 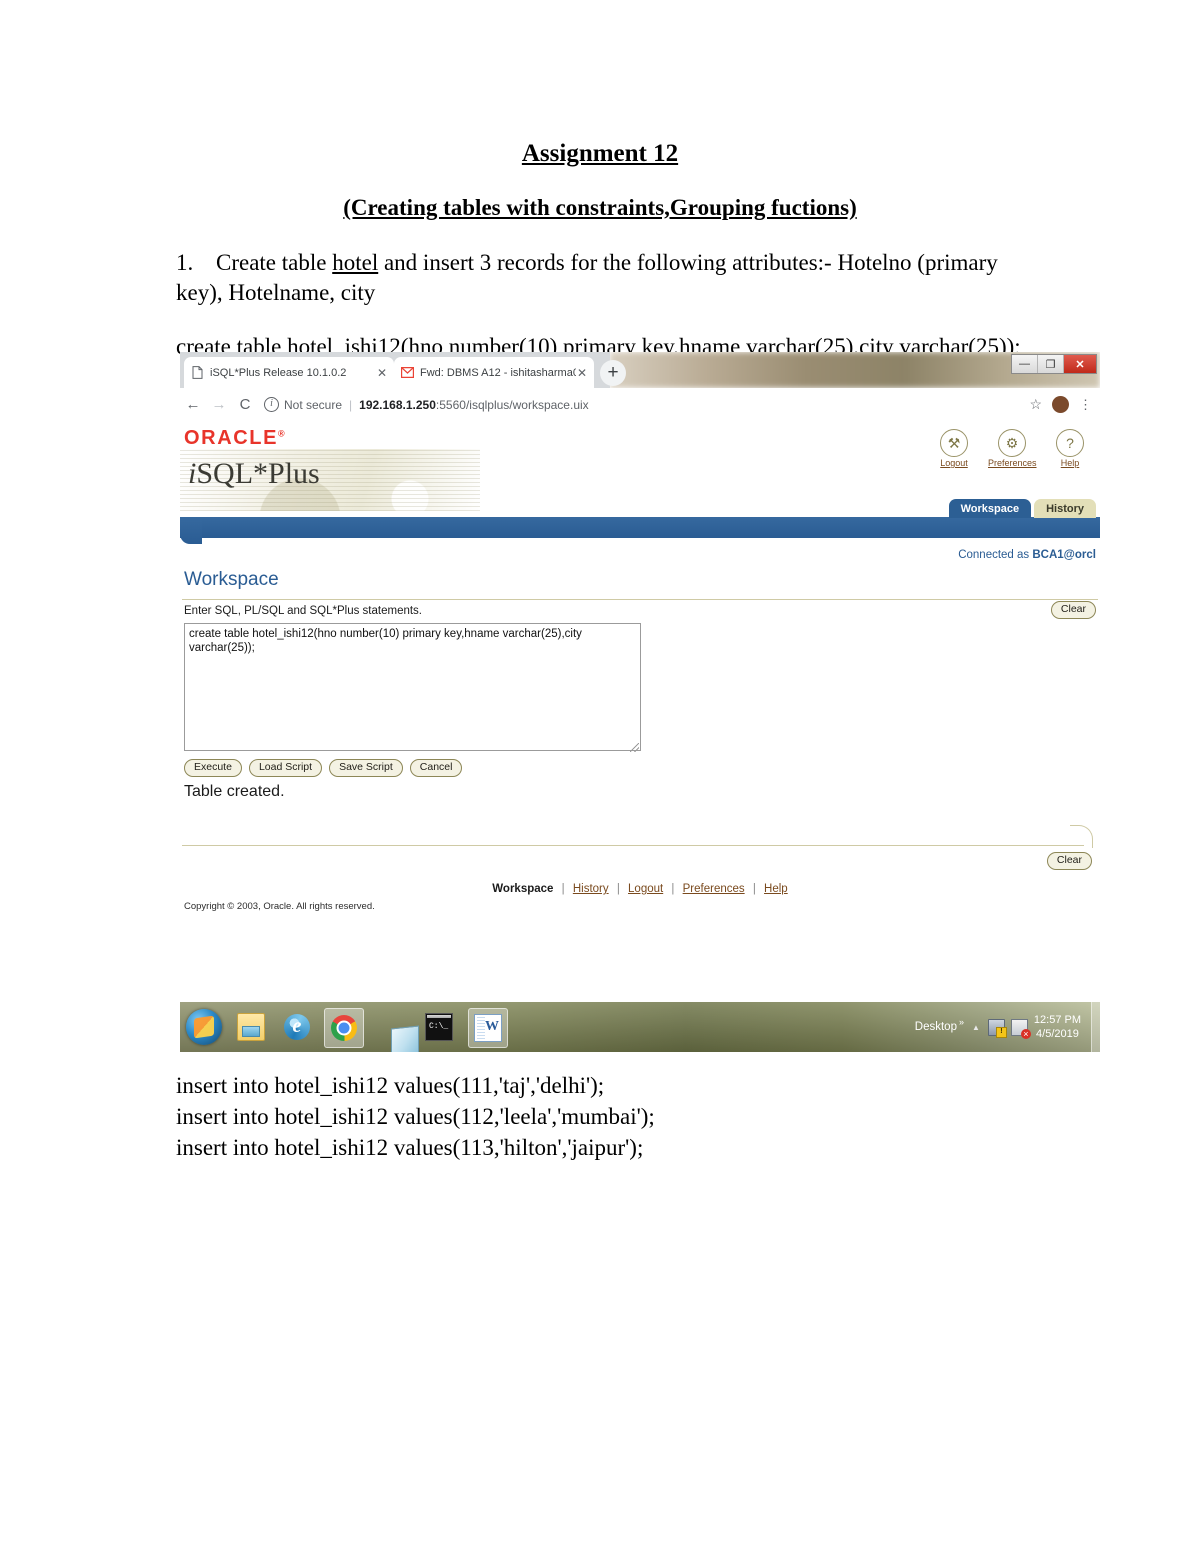 What do you see at coordinates (1051, 364) in the screenshot?
I see `maximize-button: ❐` at bounding box center [1051, 364].